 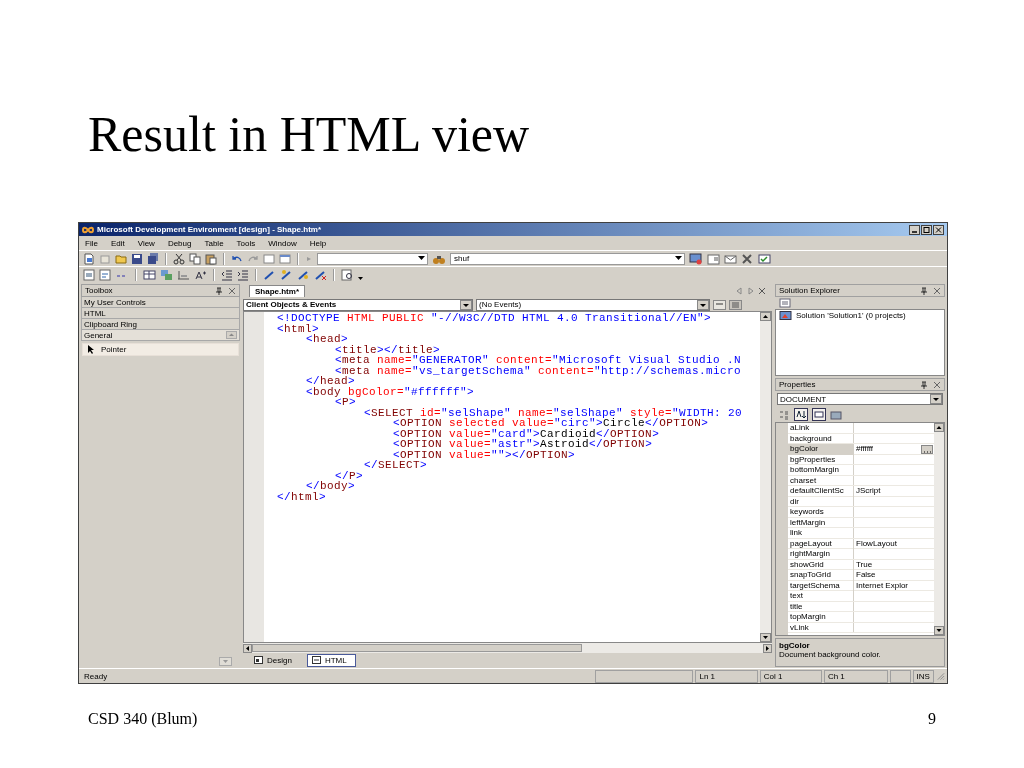 What do you see at coordinates (331, 660) in the screenshot?
I see `view-tab: HTML` at bounding box center [331, 660].